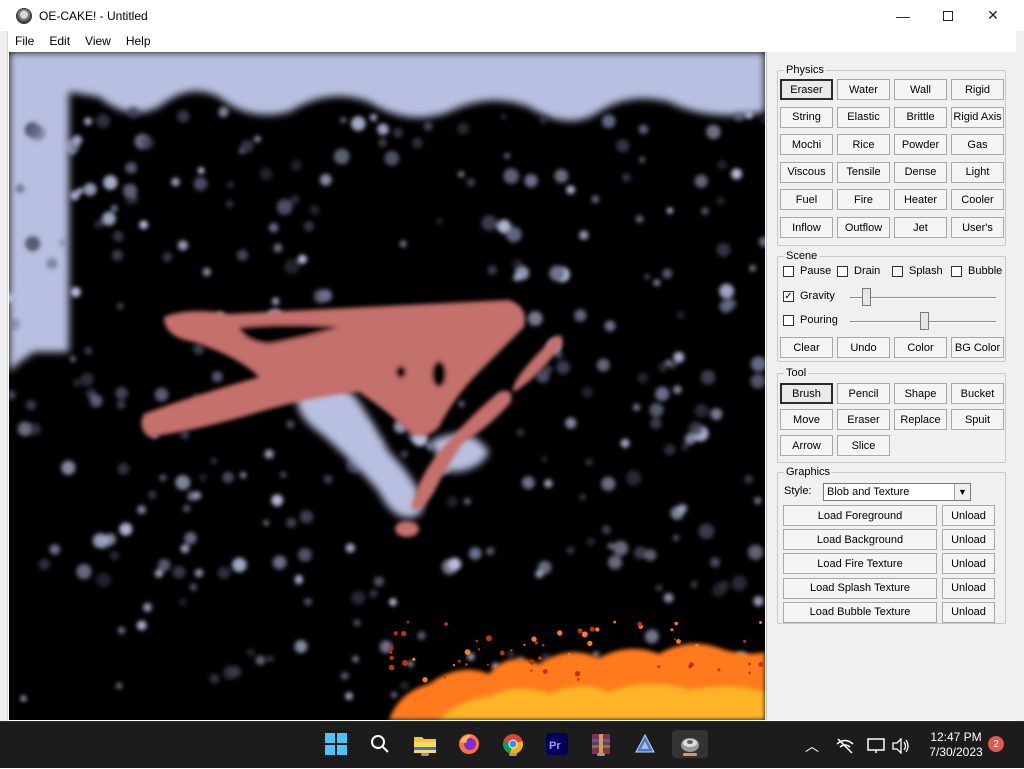 This screenshot has height=769, width=1024. I want to click on physics-dense-button: Dense, so click(920, 172).